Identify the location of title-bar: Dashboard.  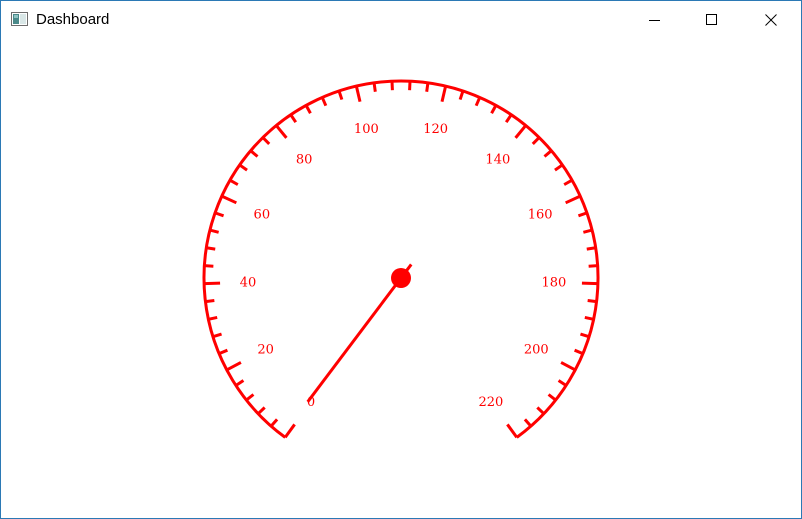
(401, 20).